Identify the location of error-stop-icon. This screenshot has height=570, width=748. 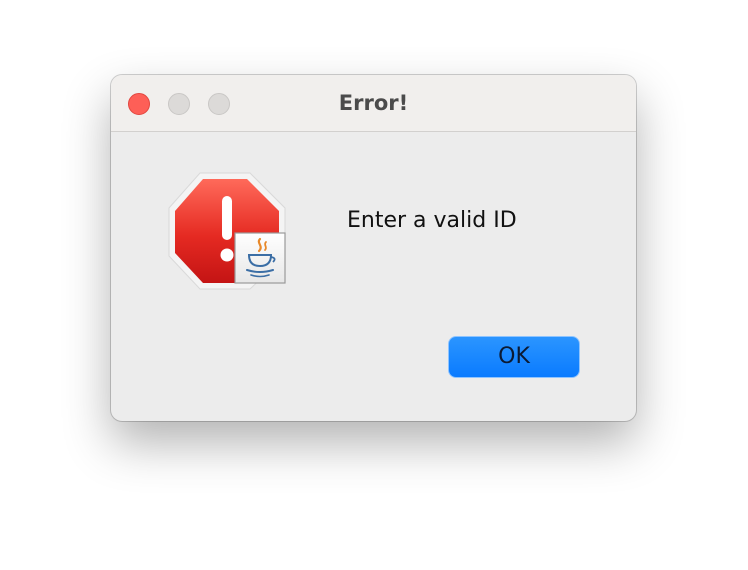
(229, 231).